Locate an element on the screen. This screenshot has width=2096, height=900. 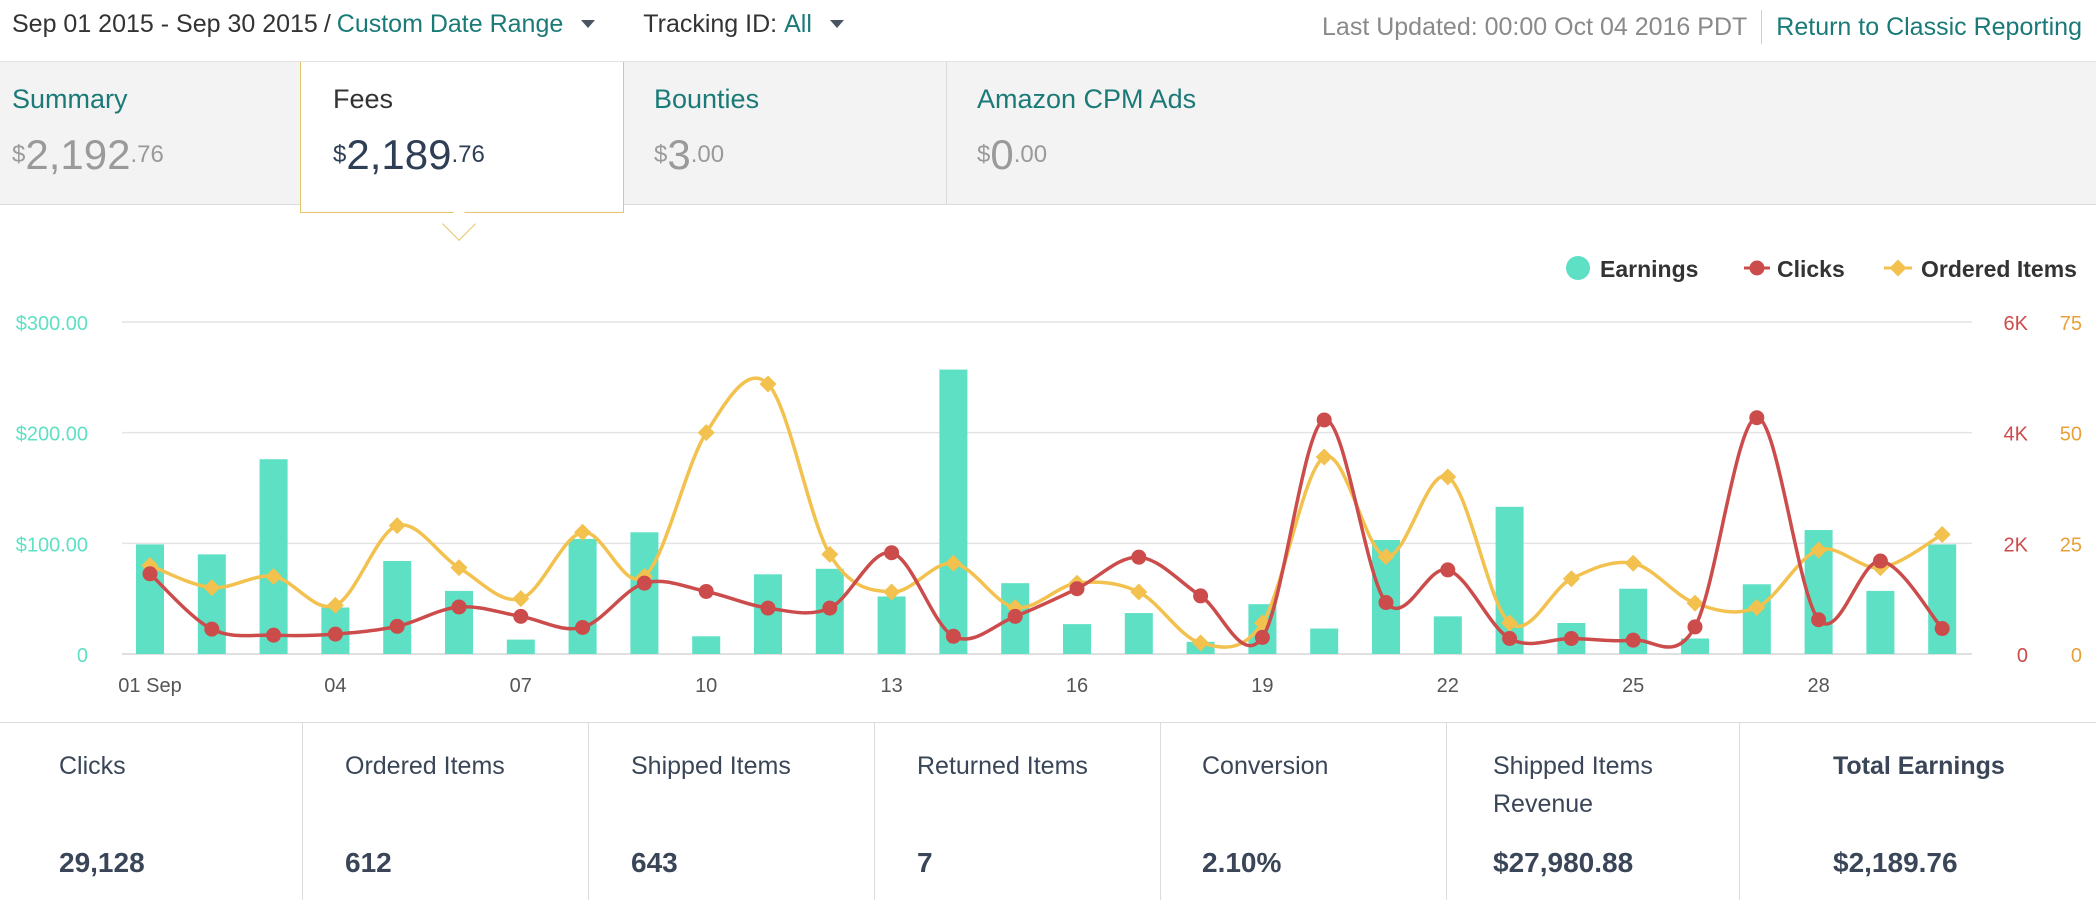
y-tick-label-earnings: $300.00 is located at coordinates (52, 324).